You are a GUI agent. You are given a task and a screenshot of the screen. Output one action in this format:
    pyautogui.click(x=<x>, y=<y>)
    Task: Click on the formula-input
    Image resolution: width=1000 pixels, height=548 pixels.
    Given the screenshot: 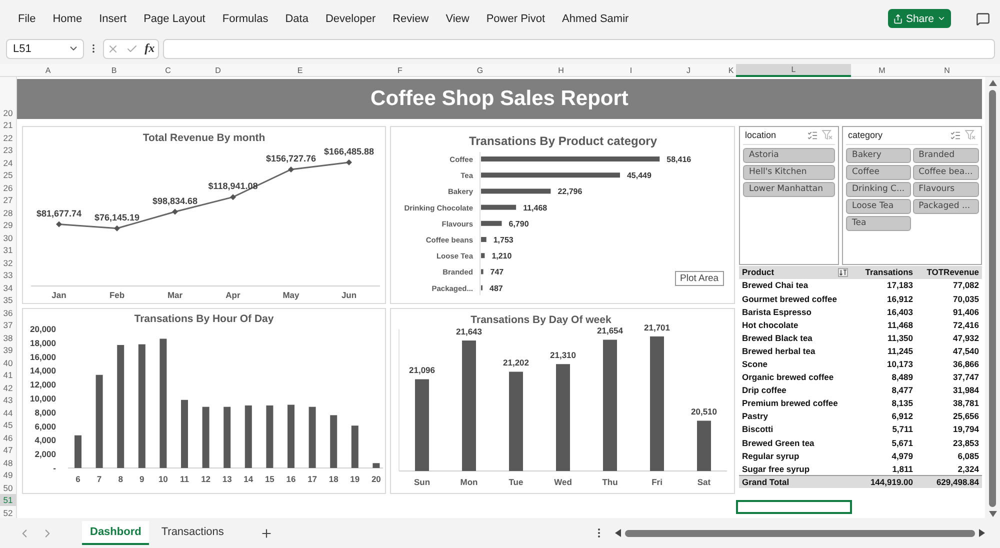 What is the action you would take?
    pyautogui.click(x=579, y=48)
    